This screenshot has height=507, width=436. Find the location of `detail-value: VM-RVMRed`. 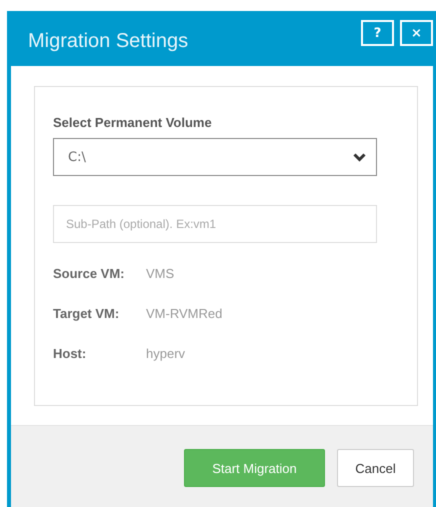

detail-value: VM-RVMRed is located at coordinates (184, 313).